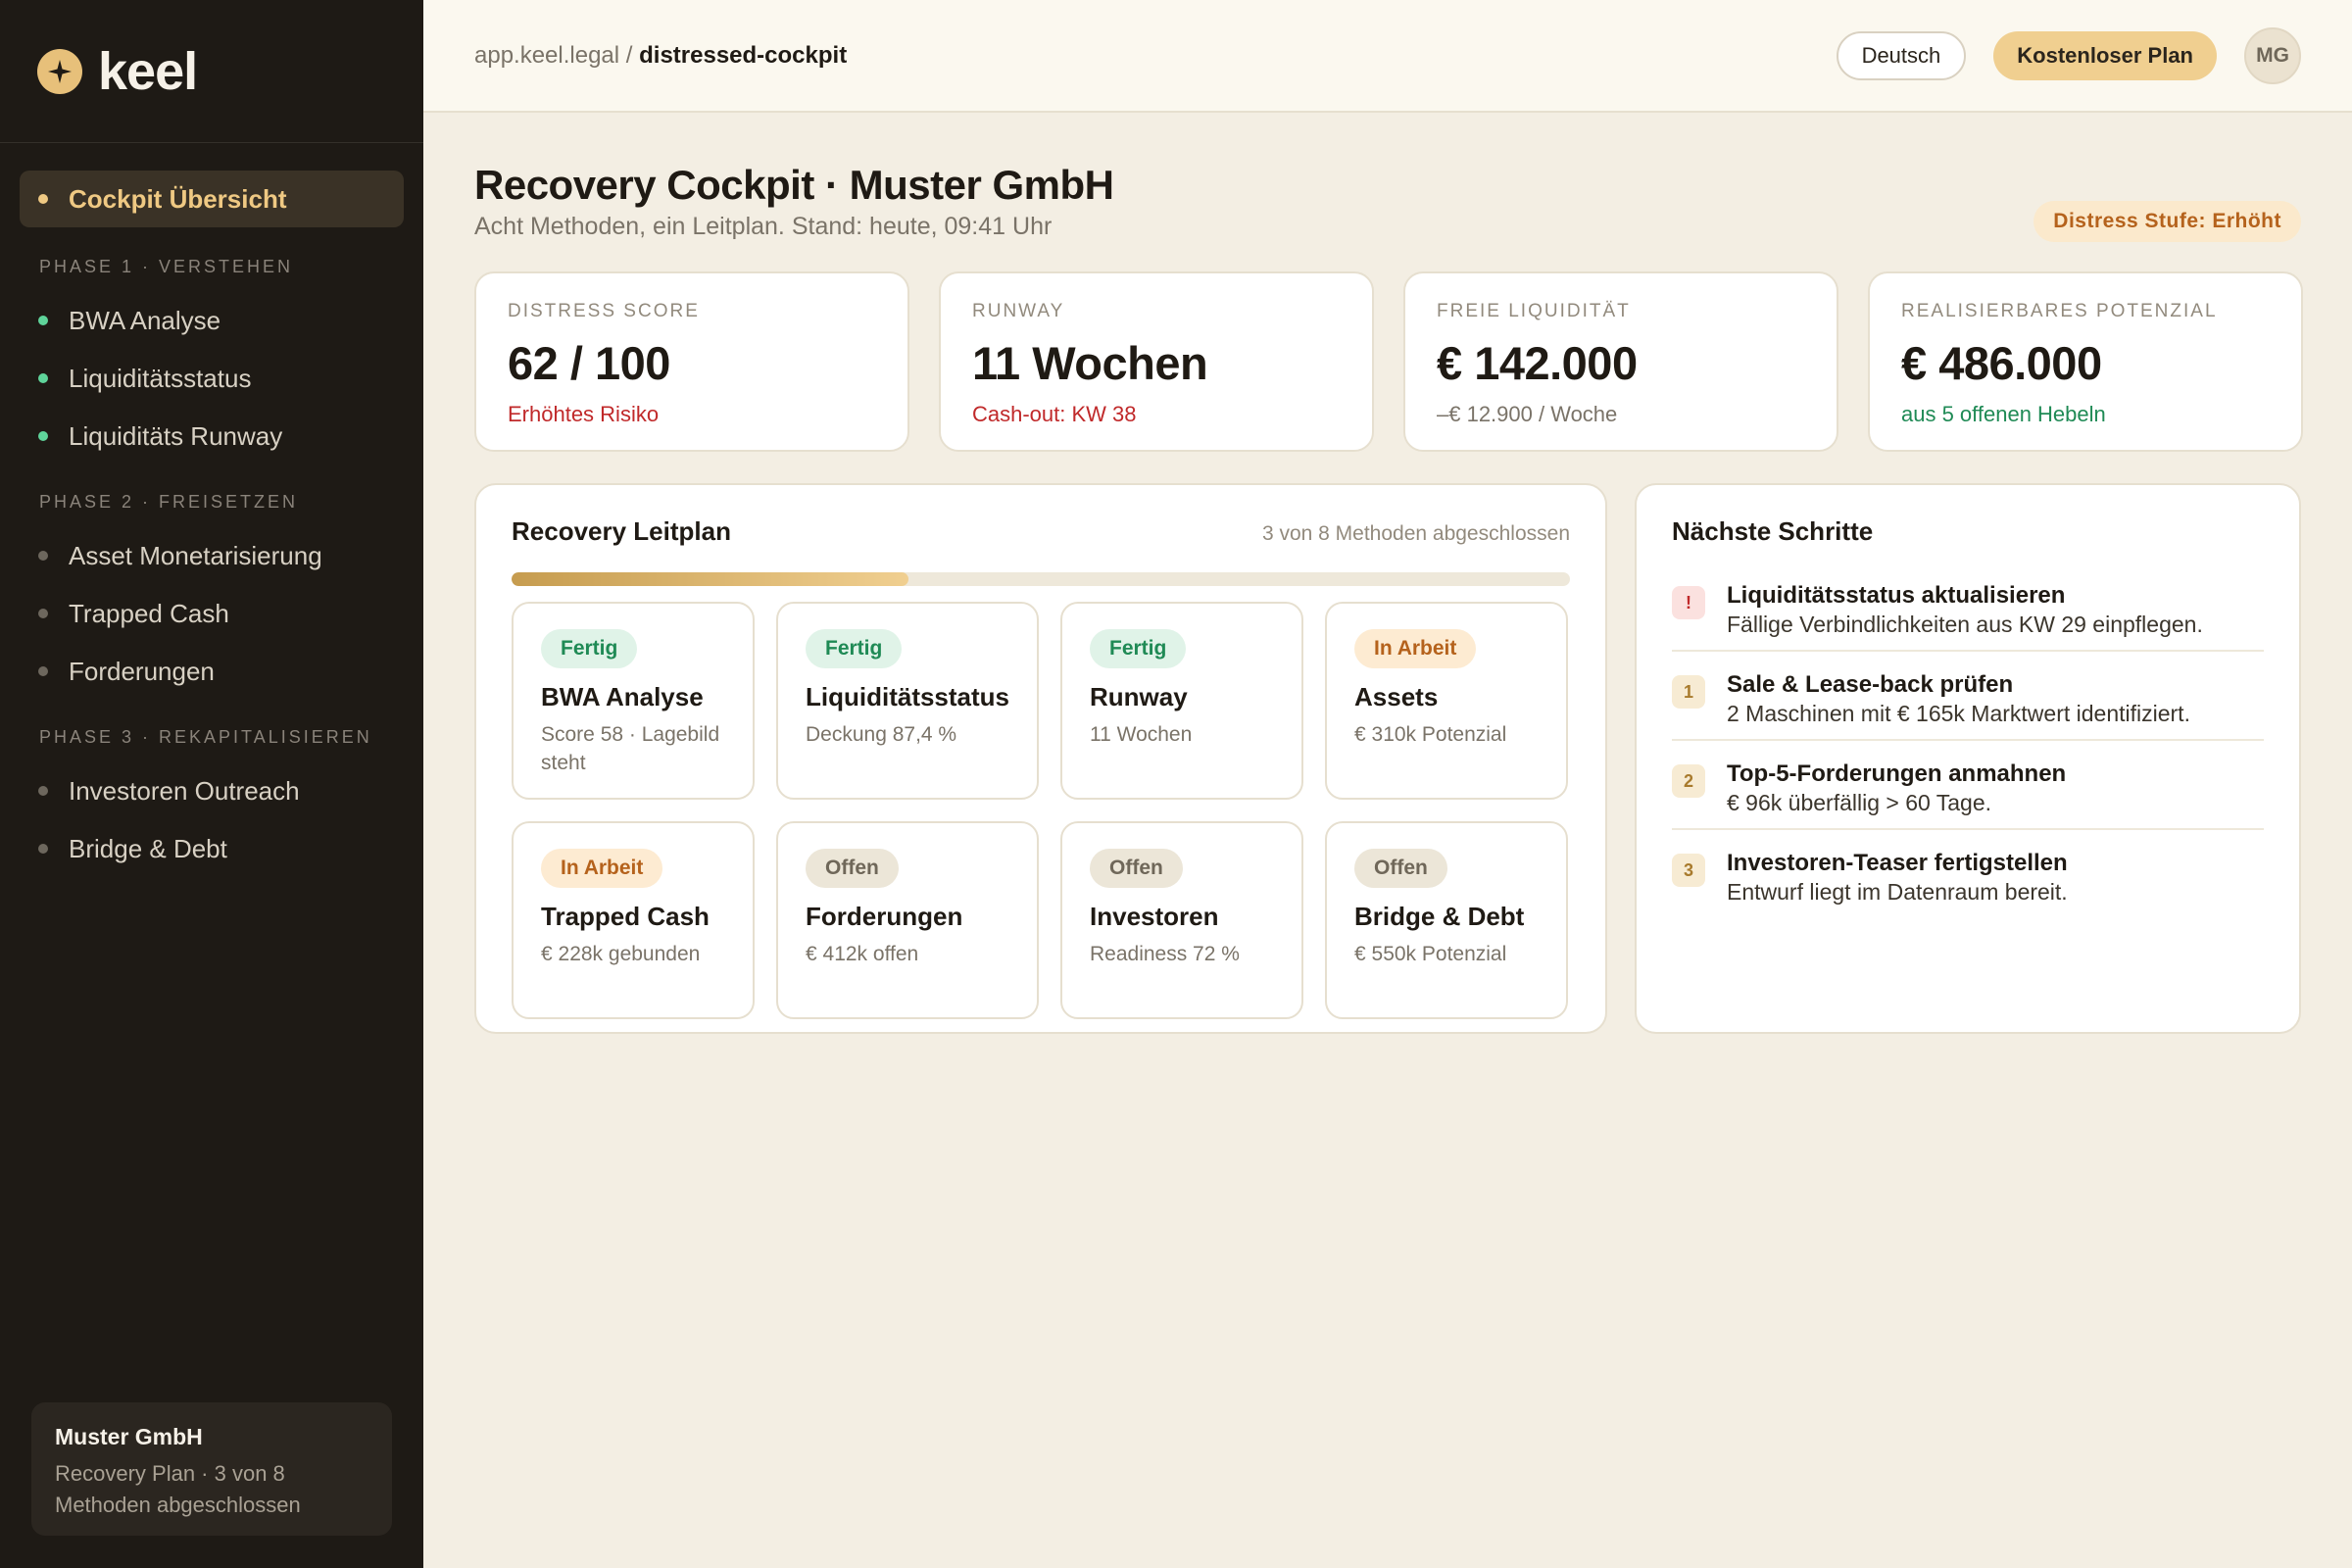 This screenshot has width=2352, height=1568. Describe the element at coordinates (907, 920) in the screenshot. I see `method-card-forderungen: Offen Forderungen € 412k offen` at that location.